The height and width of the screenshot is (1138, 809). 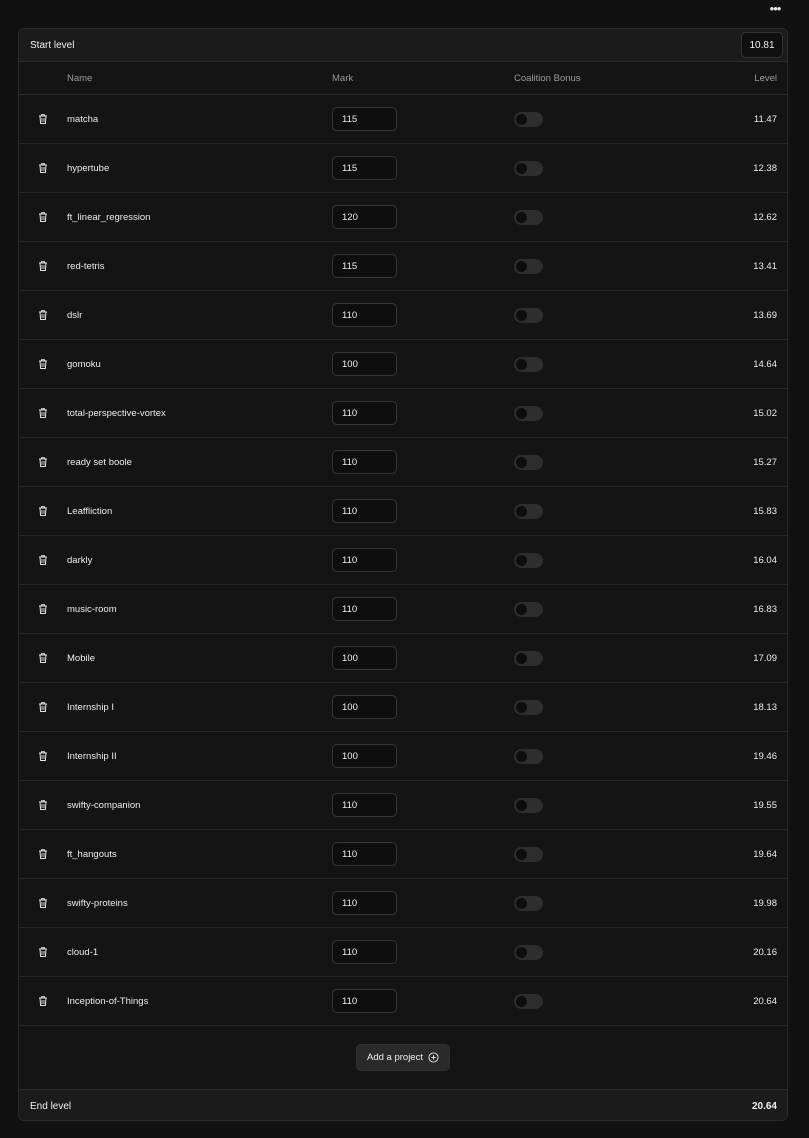 What do you see at coordinates (116, 413) in the screenshot?
I see `project-name: total-perspective-vortex` at bounding box center [116, 413].